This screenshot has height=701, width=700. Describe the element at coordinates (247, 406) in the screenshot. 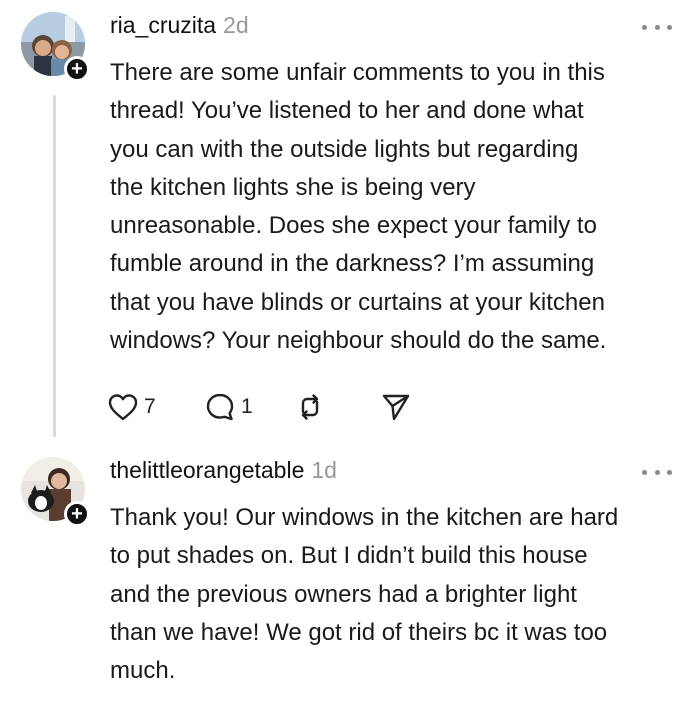

I see `reply-count: 1` at that location.